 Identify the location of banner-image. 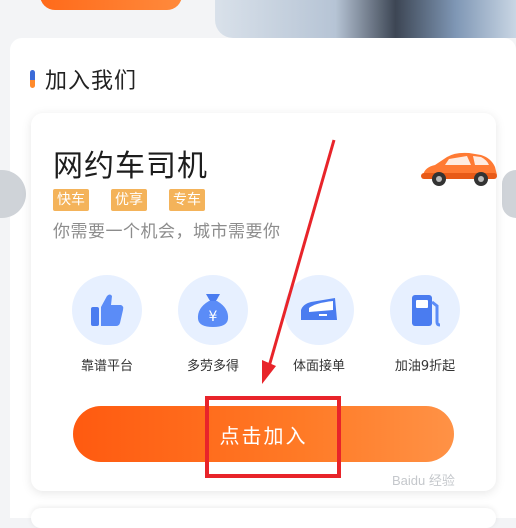
(365, 19).